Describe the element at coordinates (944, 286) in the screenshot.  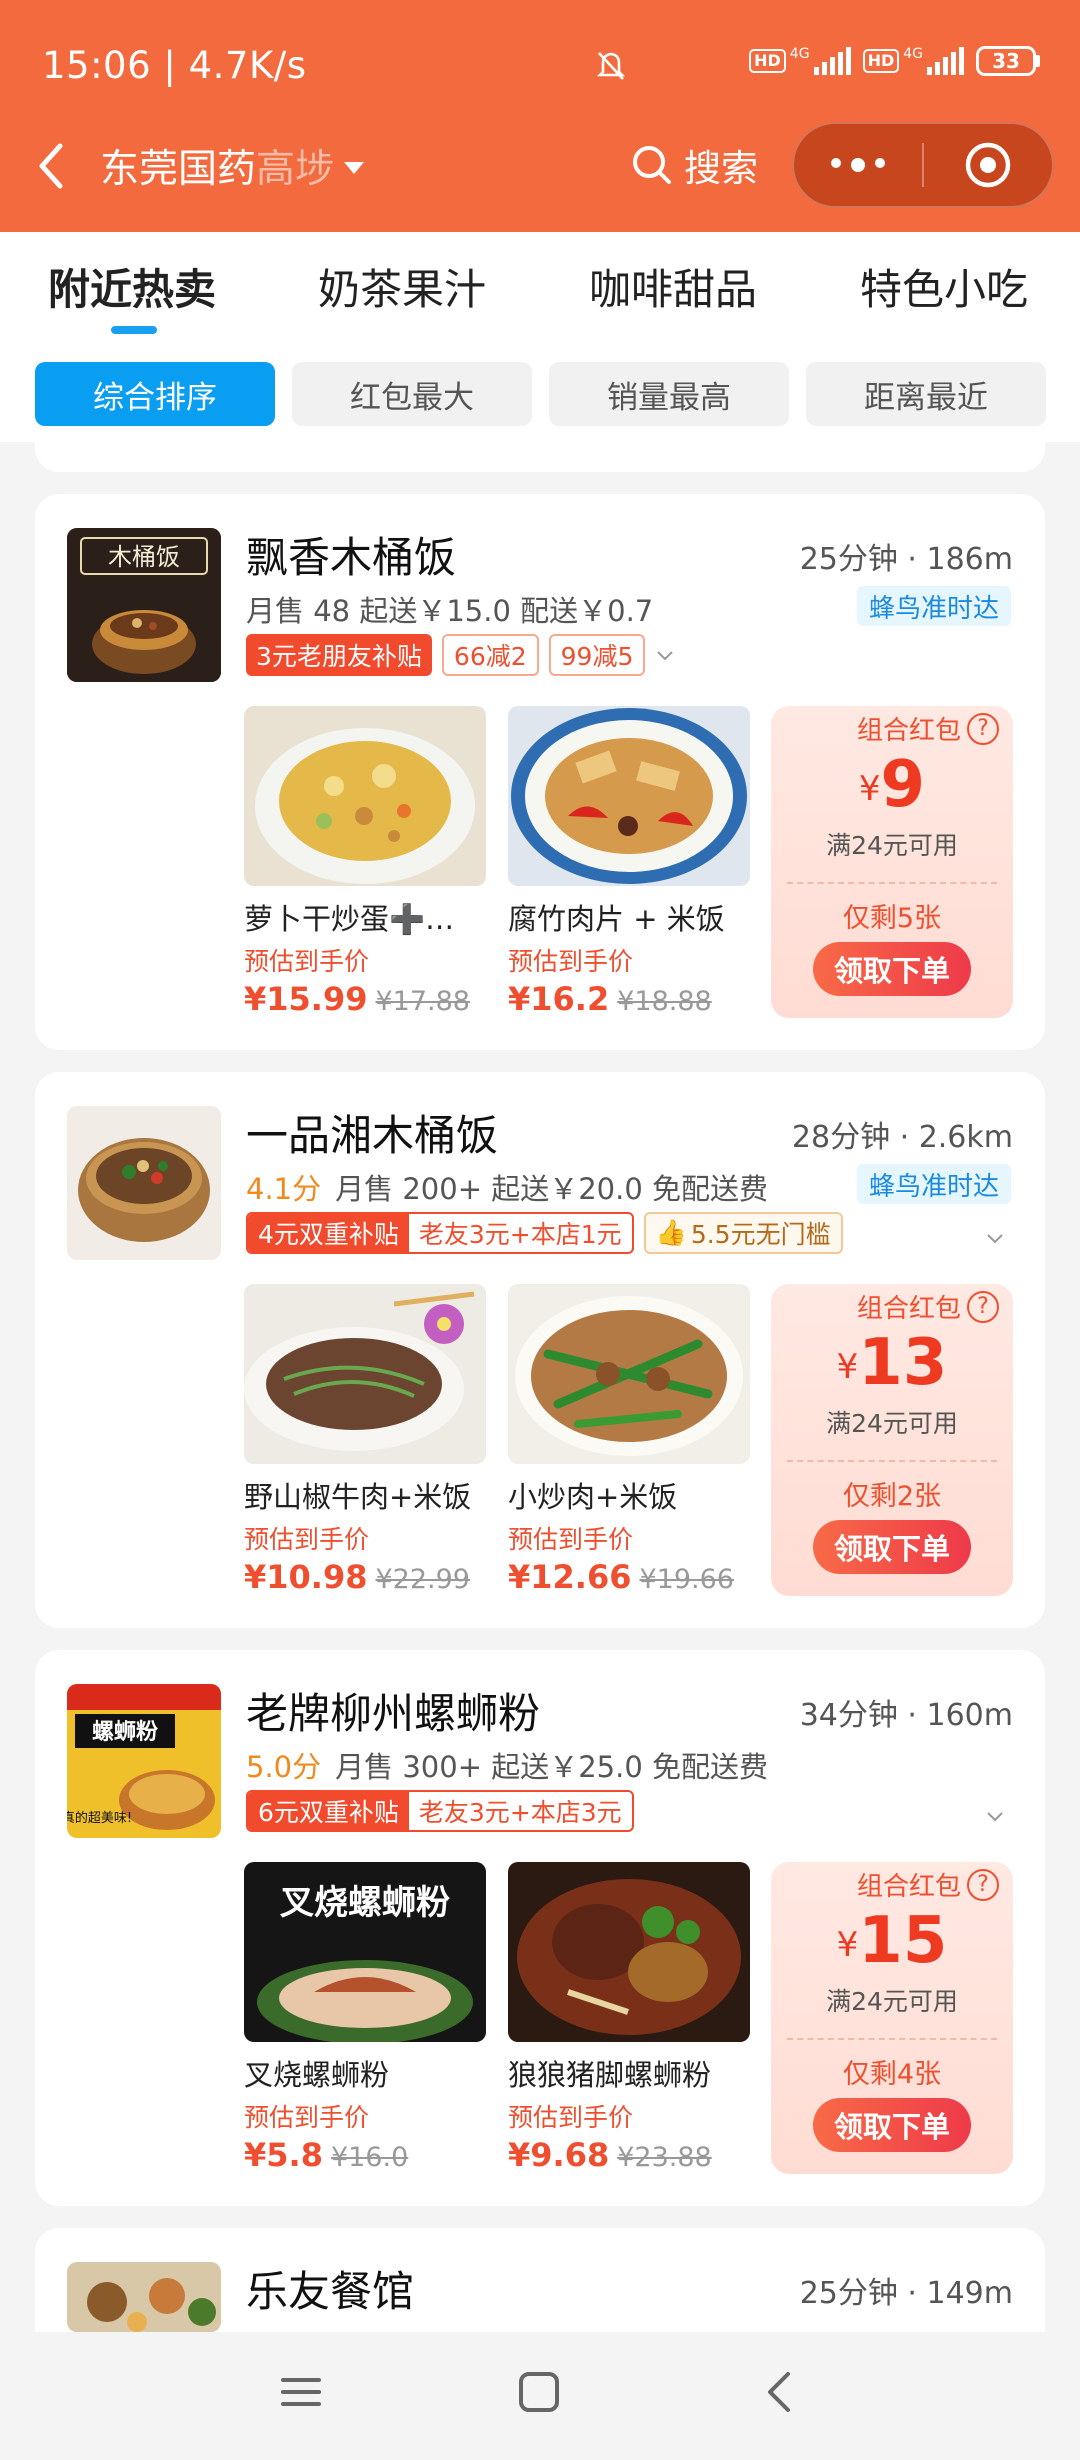
I see `tab-snacks: 特色小吃` at that location.